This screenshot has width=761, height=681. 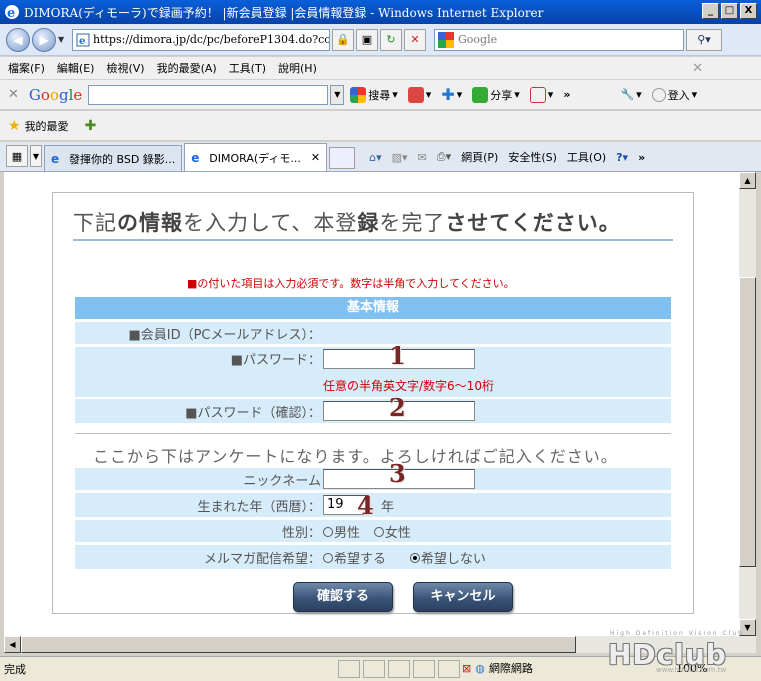 What do you see at coordinates (532, 157) in the screenshot?
I see `menu-safety: 安全性(S)` at bounding box center [532, 157].